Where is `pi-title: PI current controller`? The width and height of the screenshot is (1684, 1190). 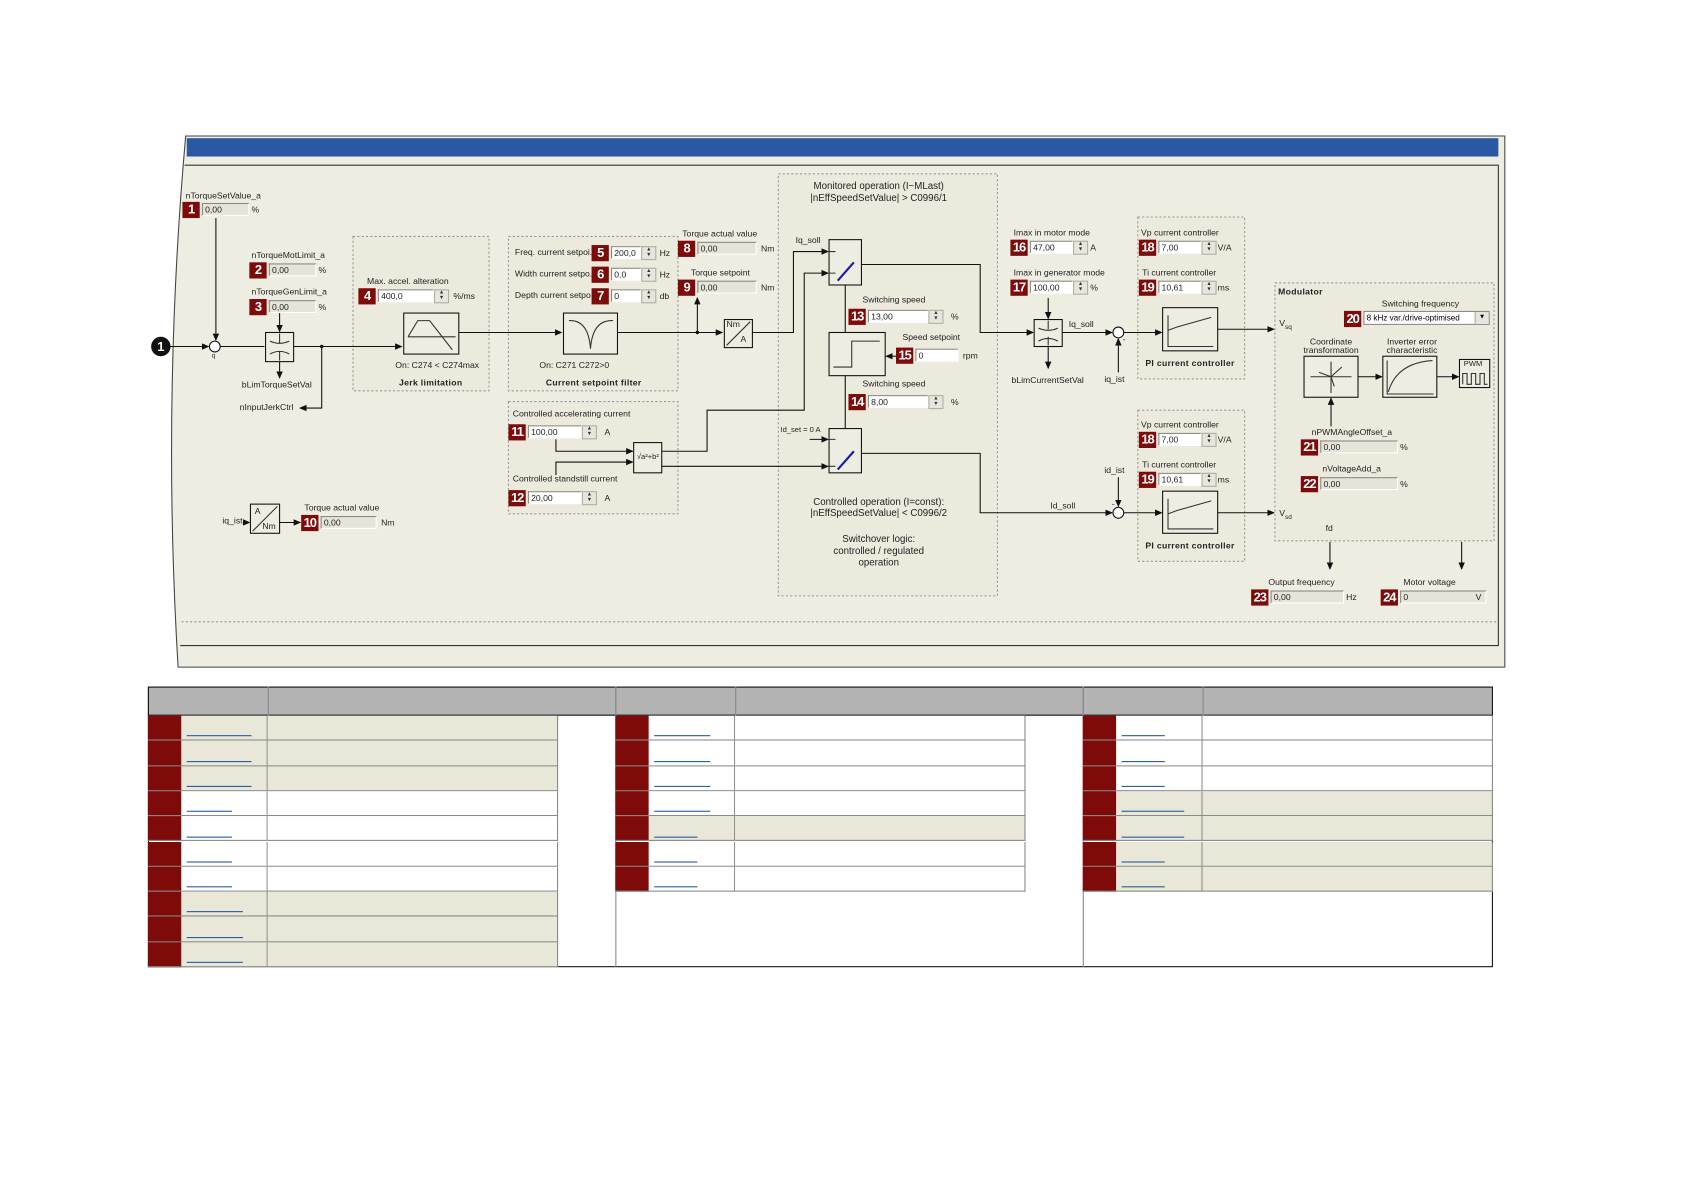
pi-title: PI current controller is located at coordinates (1190, 545).